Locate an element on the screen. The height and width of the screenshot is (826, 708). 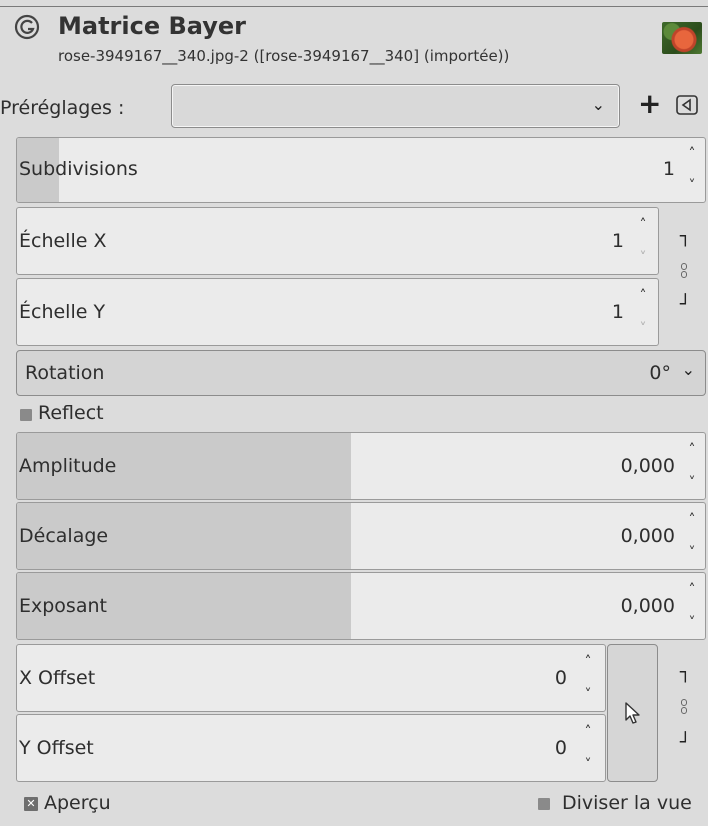
y-offset-label: Y Offset is located at coordinates (56, 748).